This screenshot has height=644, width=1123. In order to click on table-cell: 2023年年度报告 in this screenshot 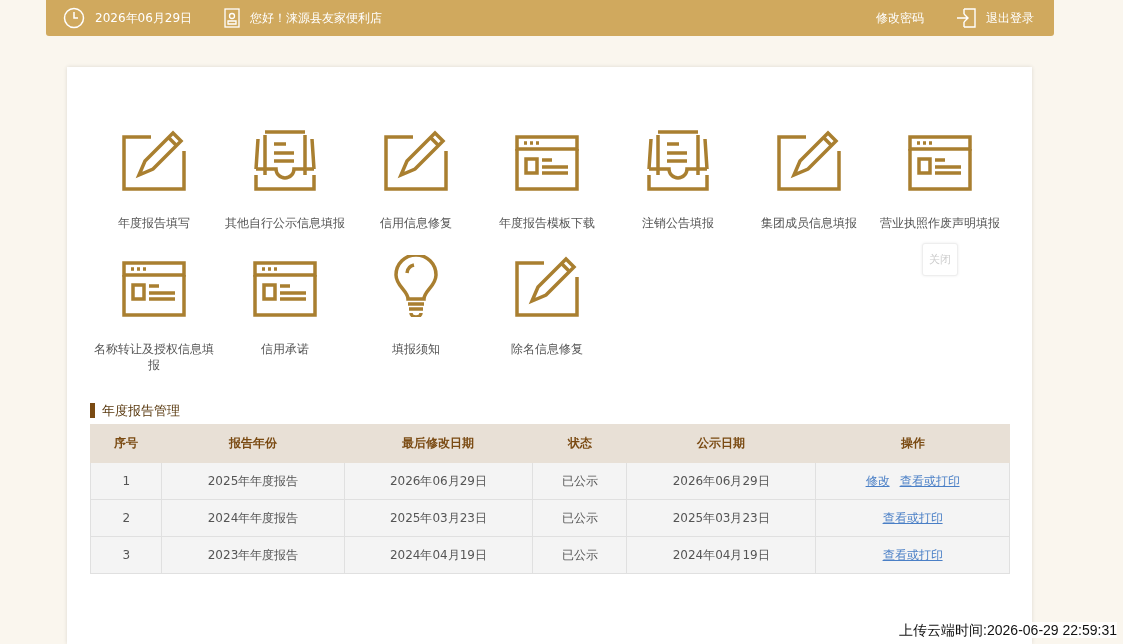, I will do `click(253, 555)`.